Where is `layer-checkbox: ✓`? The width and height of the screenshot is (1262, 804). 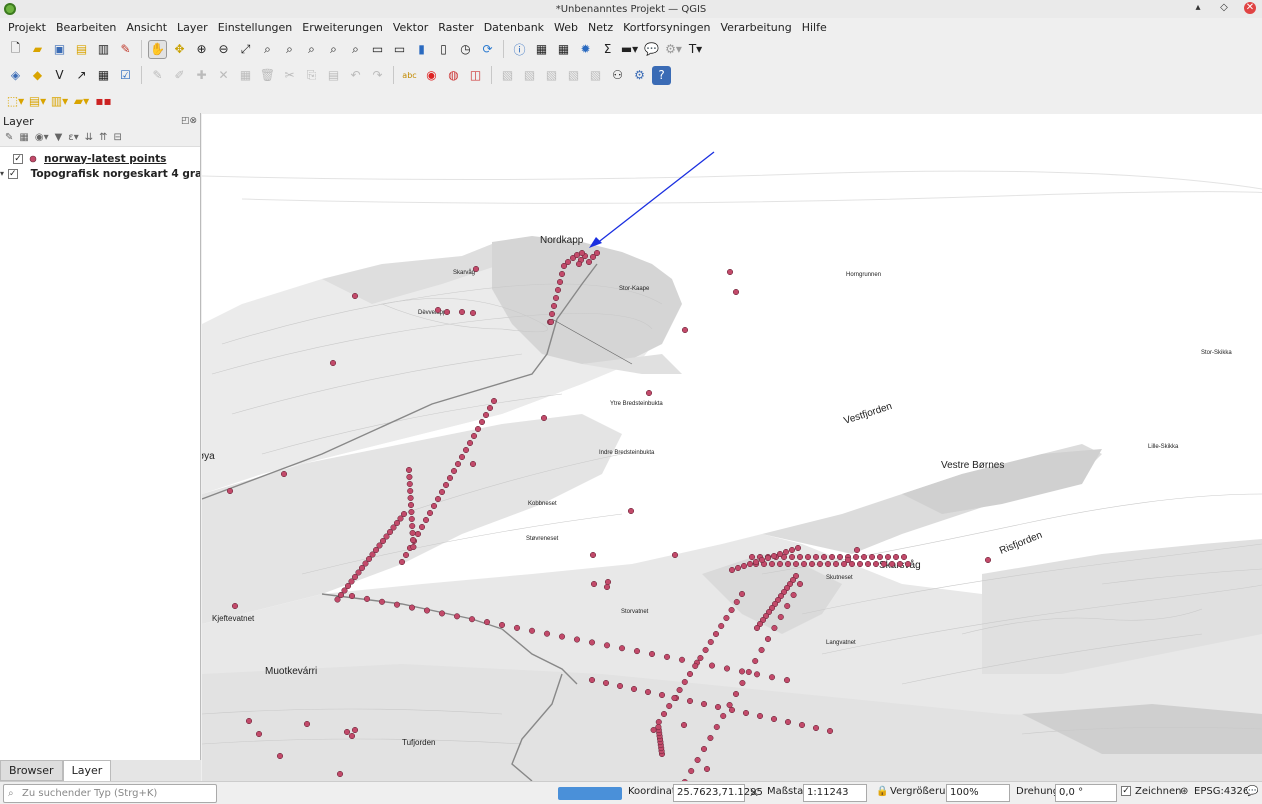
layer-checkbox: ✓ is located at coordinates (18, 158).